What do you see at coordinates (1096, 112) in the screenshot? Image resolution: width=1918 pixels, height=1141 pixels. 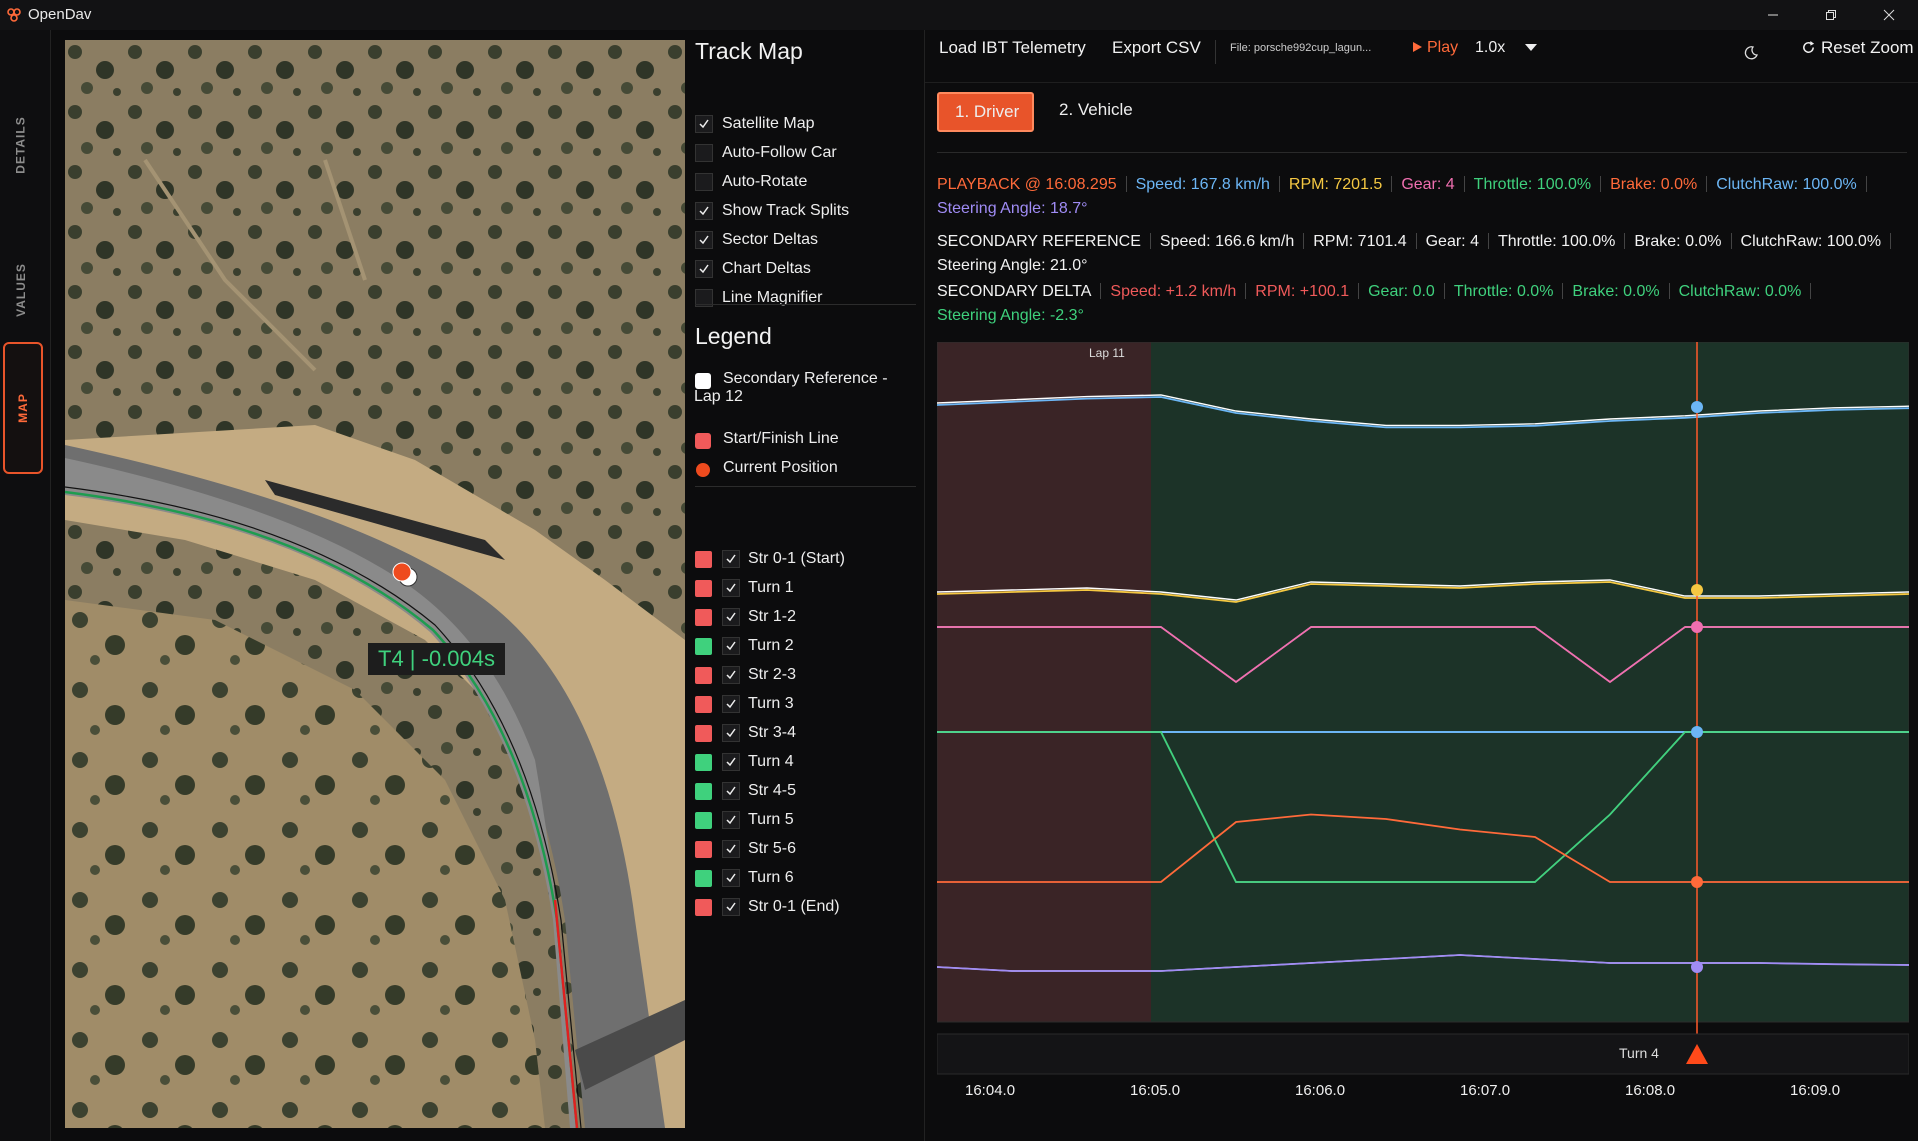 I see `tab-vehicle: 2. Vehicle` at bounding box center [1096, 112].